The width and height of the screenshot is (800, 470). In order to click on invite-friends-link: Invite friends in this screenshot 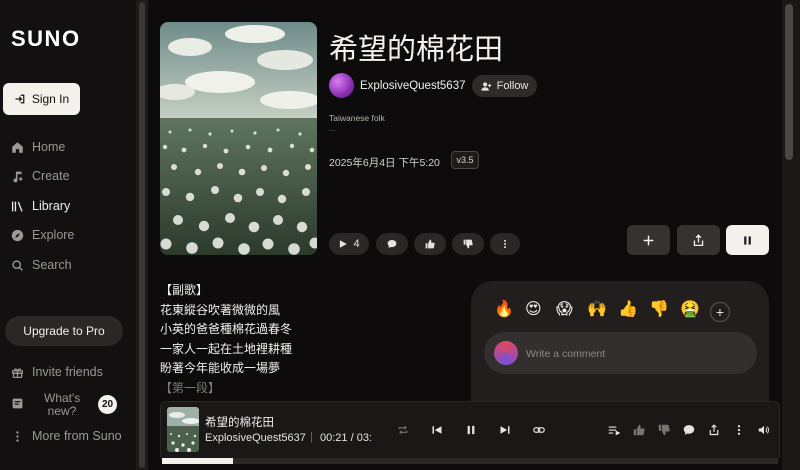, I will do `click(57, 372)`.